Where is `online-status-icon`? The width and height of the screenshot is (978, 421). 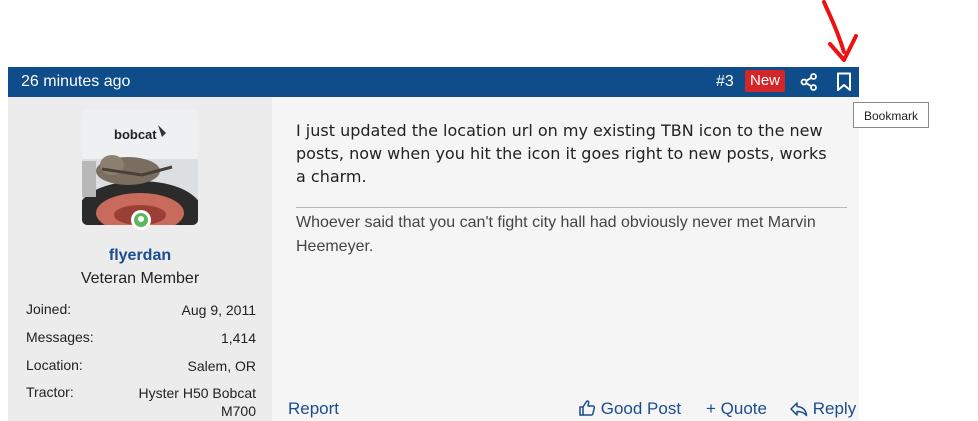
online-status-icon is located at coordinates (141, 220).